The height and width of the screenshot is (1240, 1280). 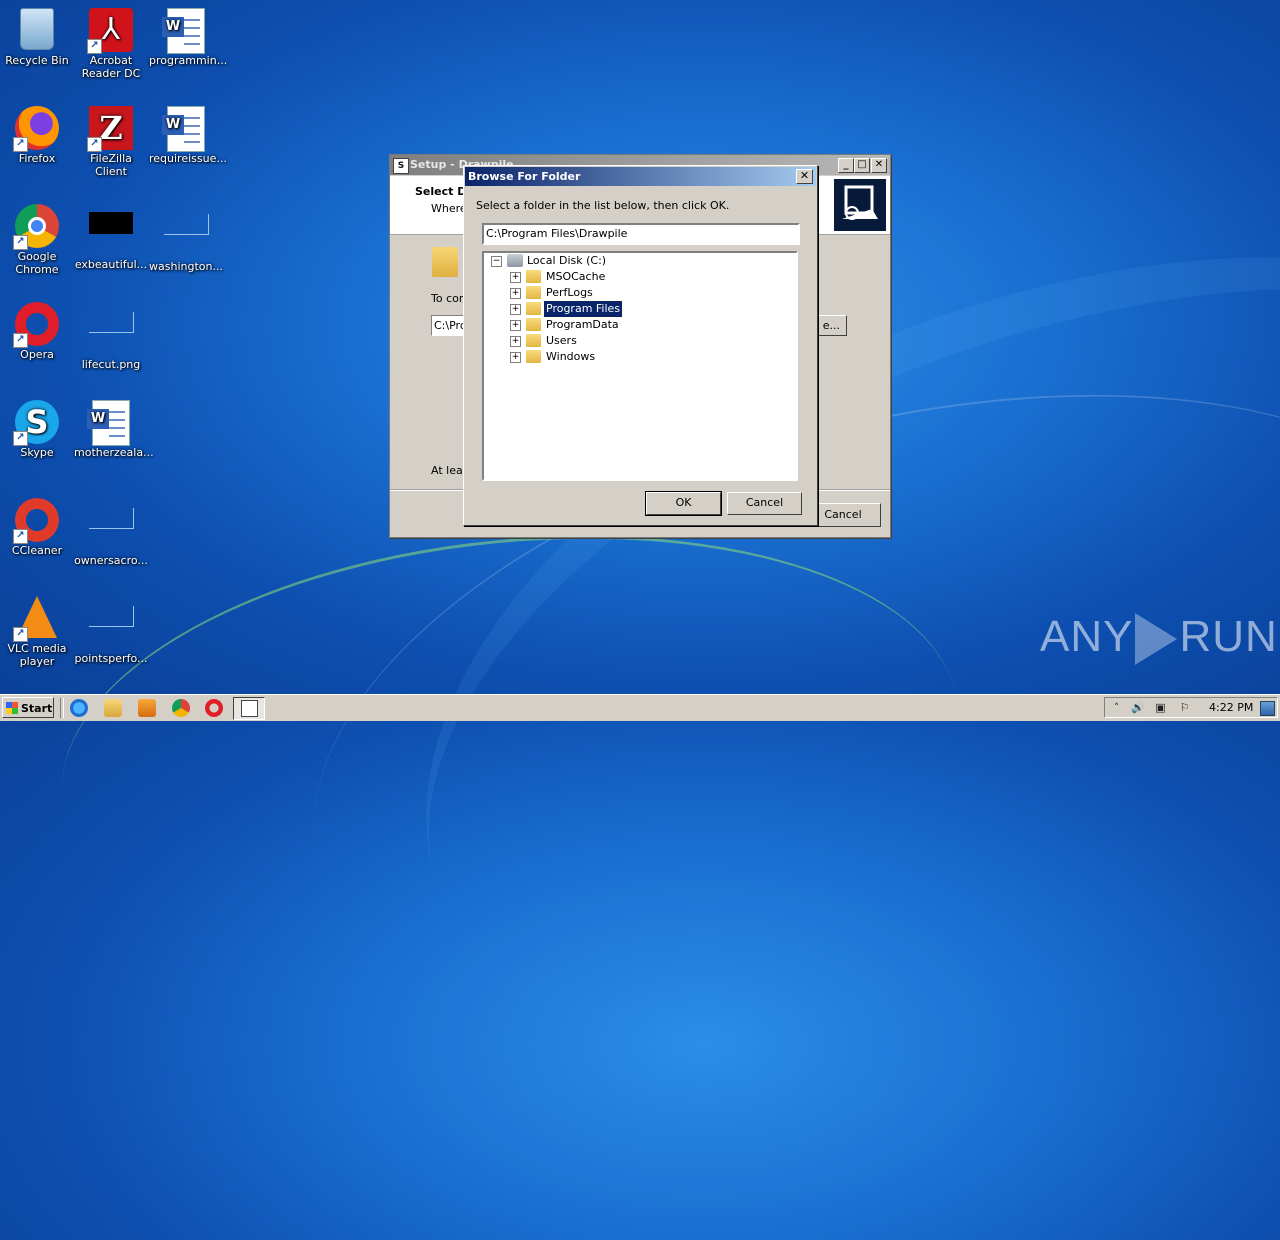 What do you see at coordinates (249, 708) in the screenshot?
I see `taskbar-setup-task` at bounding box center [249, 708].